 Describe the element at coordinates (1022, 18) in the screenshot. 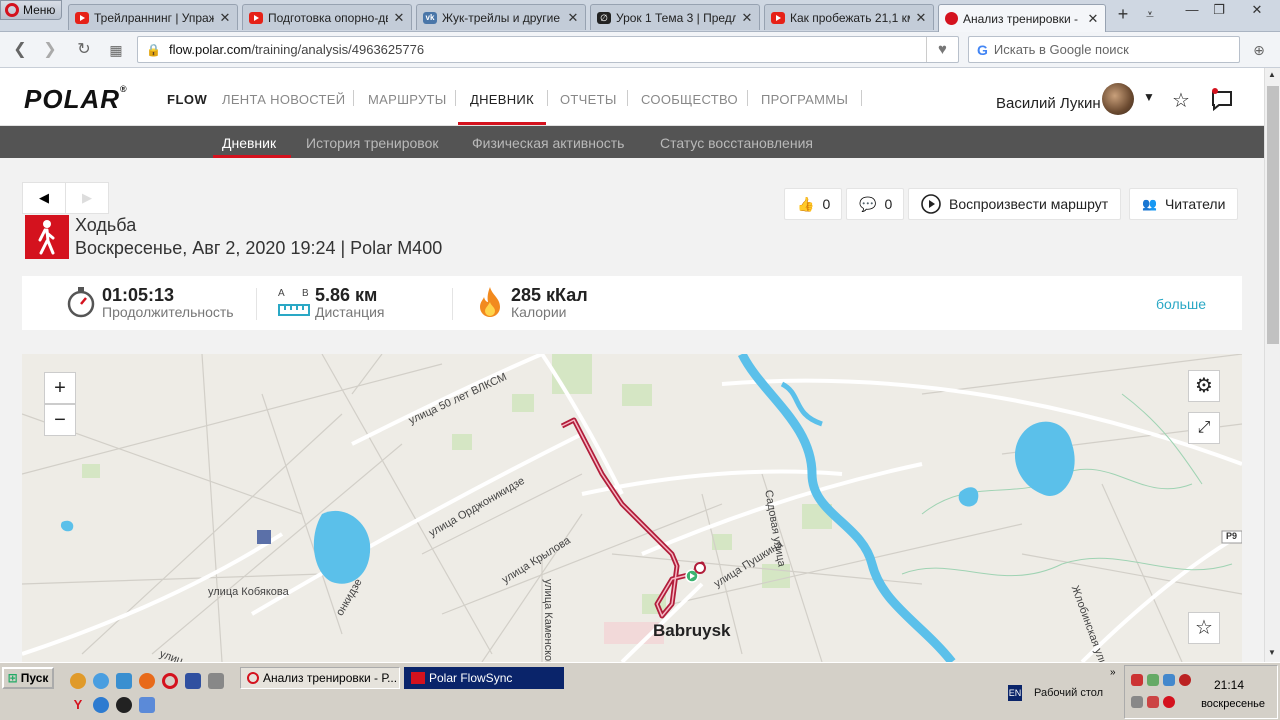

I see `browser-tab-active: Анализ тренировки - Ро ✕` at that location.